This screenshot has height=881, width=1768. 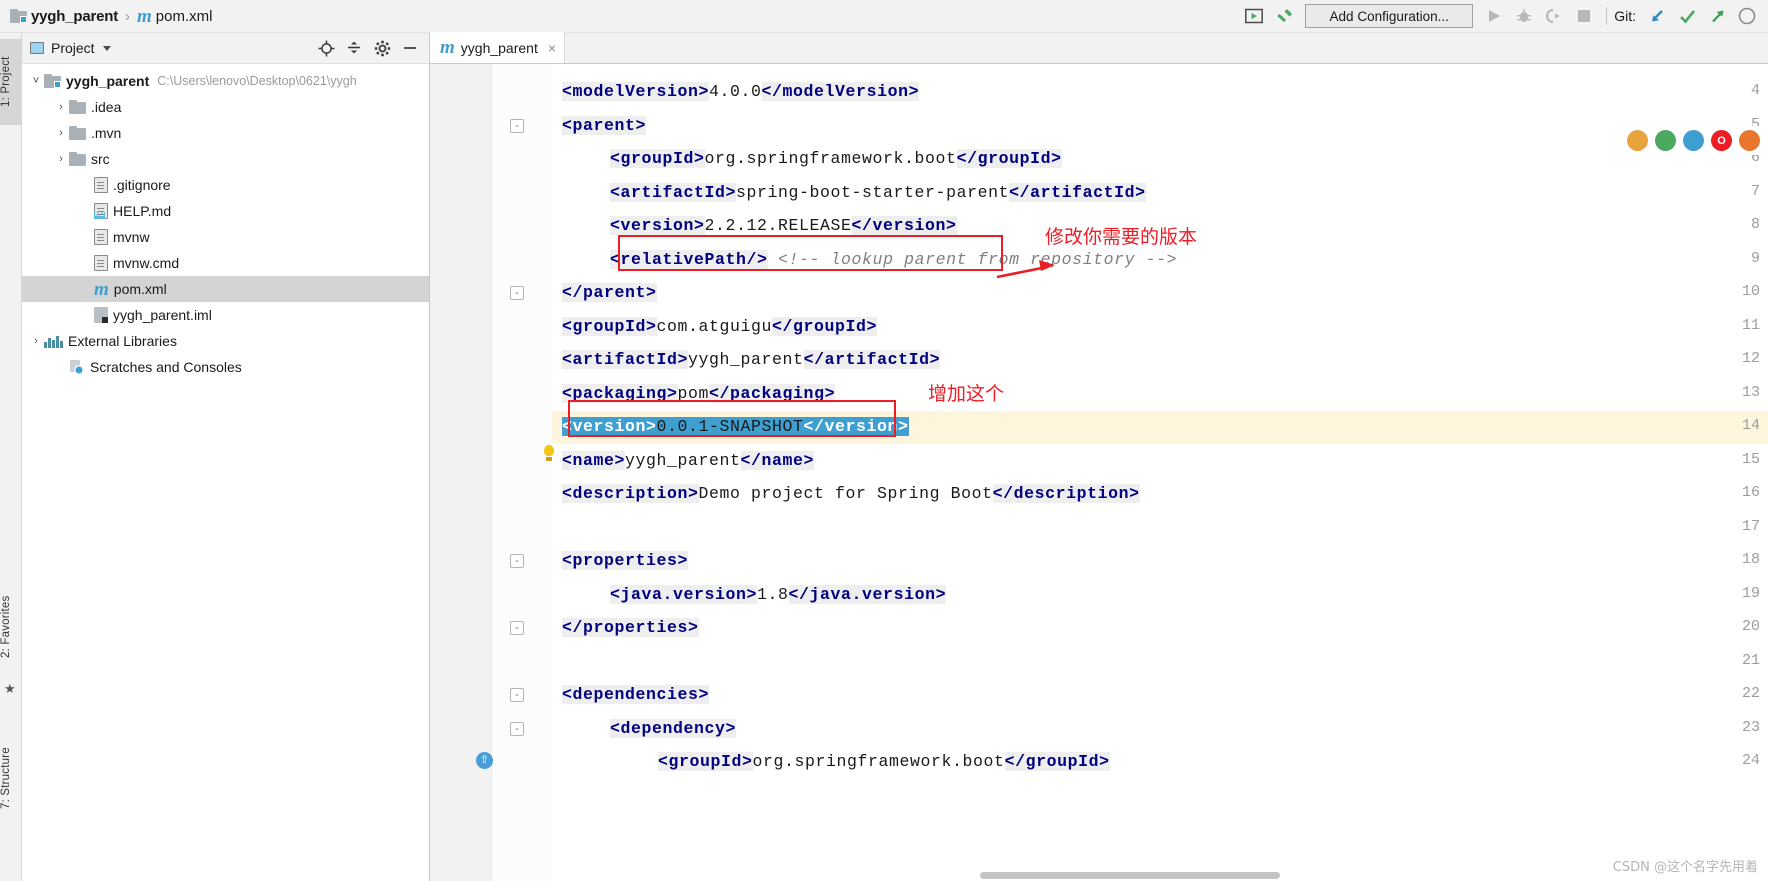 I want to click on line-number: 18, so click(x=1750, y=559).